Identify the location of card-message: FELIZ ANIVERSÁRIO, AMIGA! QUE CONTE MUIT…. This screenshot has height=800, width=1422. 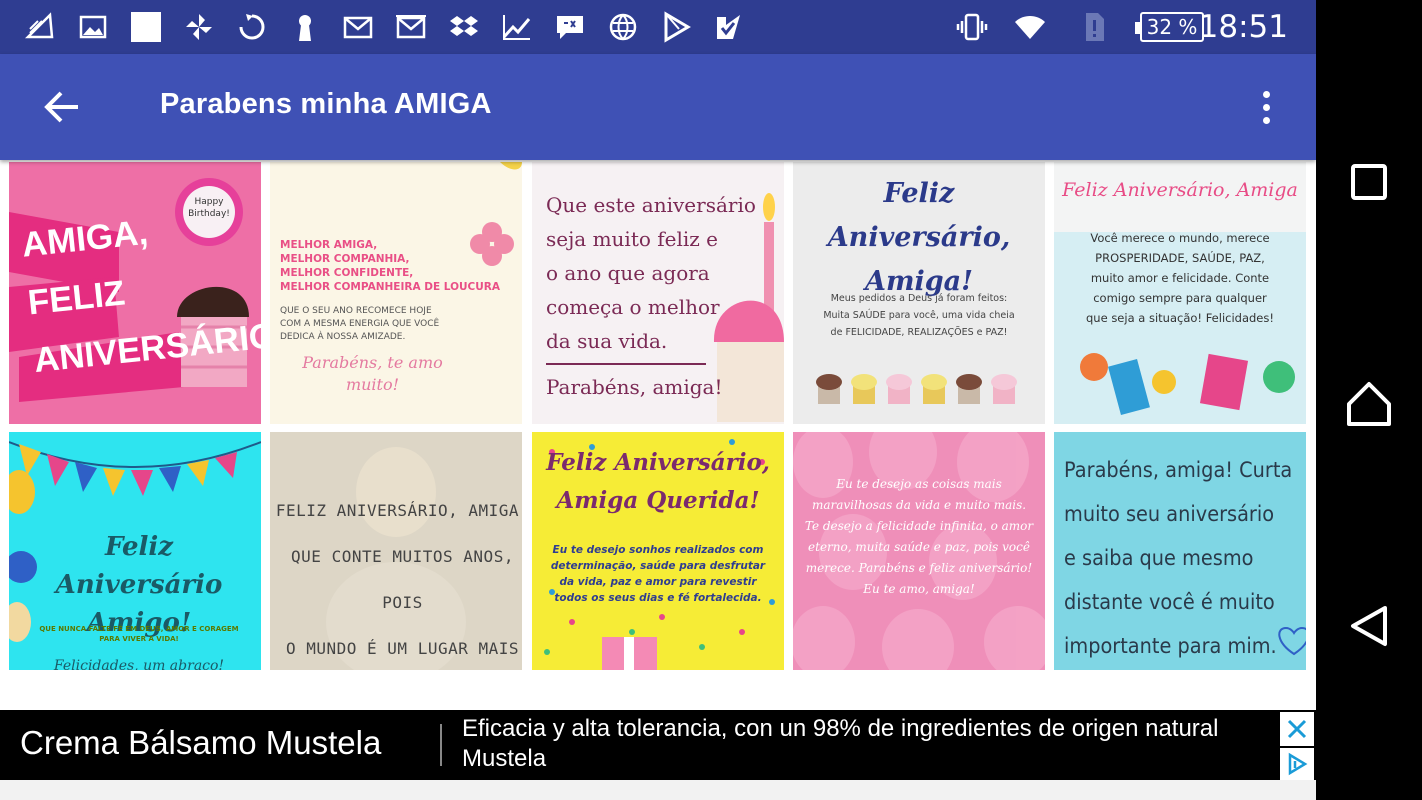
(398, 579).